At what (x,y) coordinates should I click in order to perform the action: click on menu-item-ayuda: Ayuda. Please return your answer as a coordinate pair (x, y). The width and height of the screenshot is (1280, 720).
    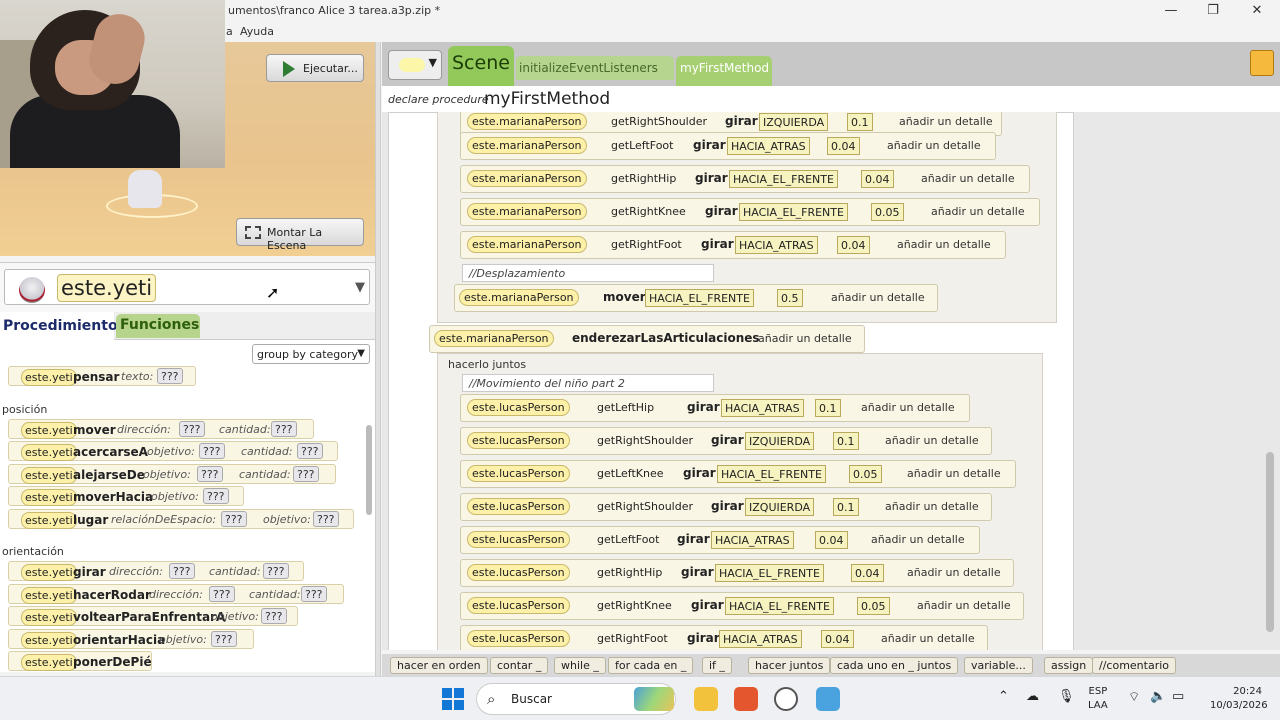
    Looking at the image, I should click on (257, 31).